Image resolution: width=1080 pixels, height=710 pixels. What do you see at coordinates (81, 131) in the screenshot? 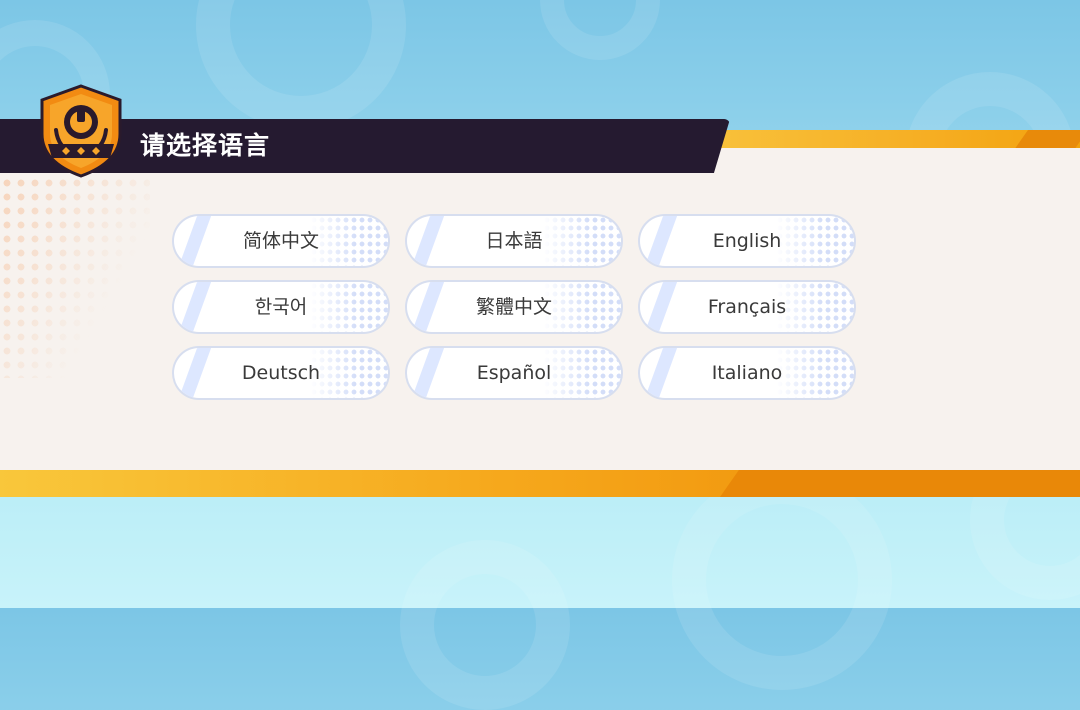
I see `unite-emblem-icon` at bounding box center [81, 131].